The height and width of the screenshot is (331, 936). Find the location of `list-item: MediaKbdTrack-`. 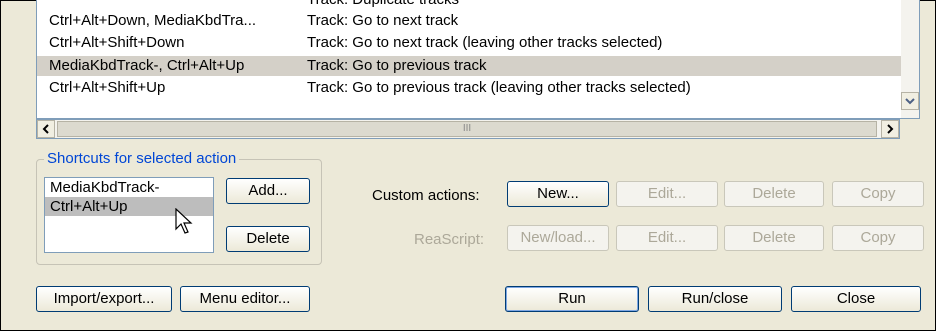

list-item: MediaKbdTrack- is located at coordinates (129, 187).